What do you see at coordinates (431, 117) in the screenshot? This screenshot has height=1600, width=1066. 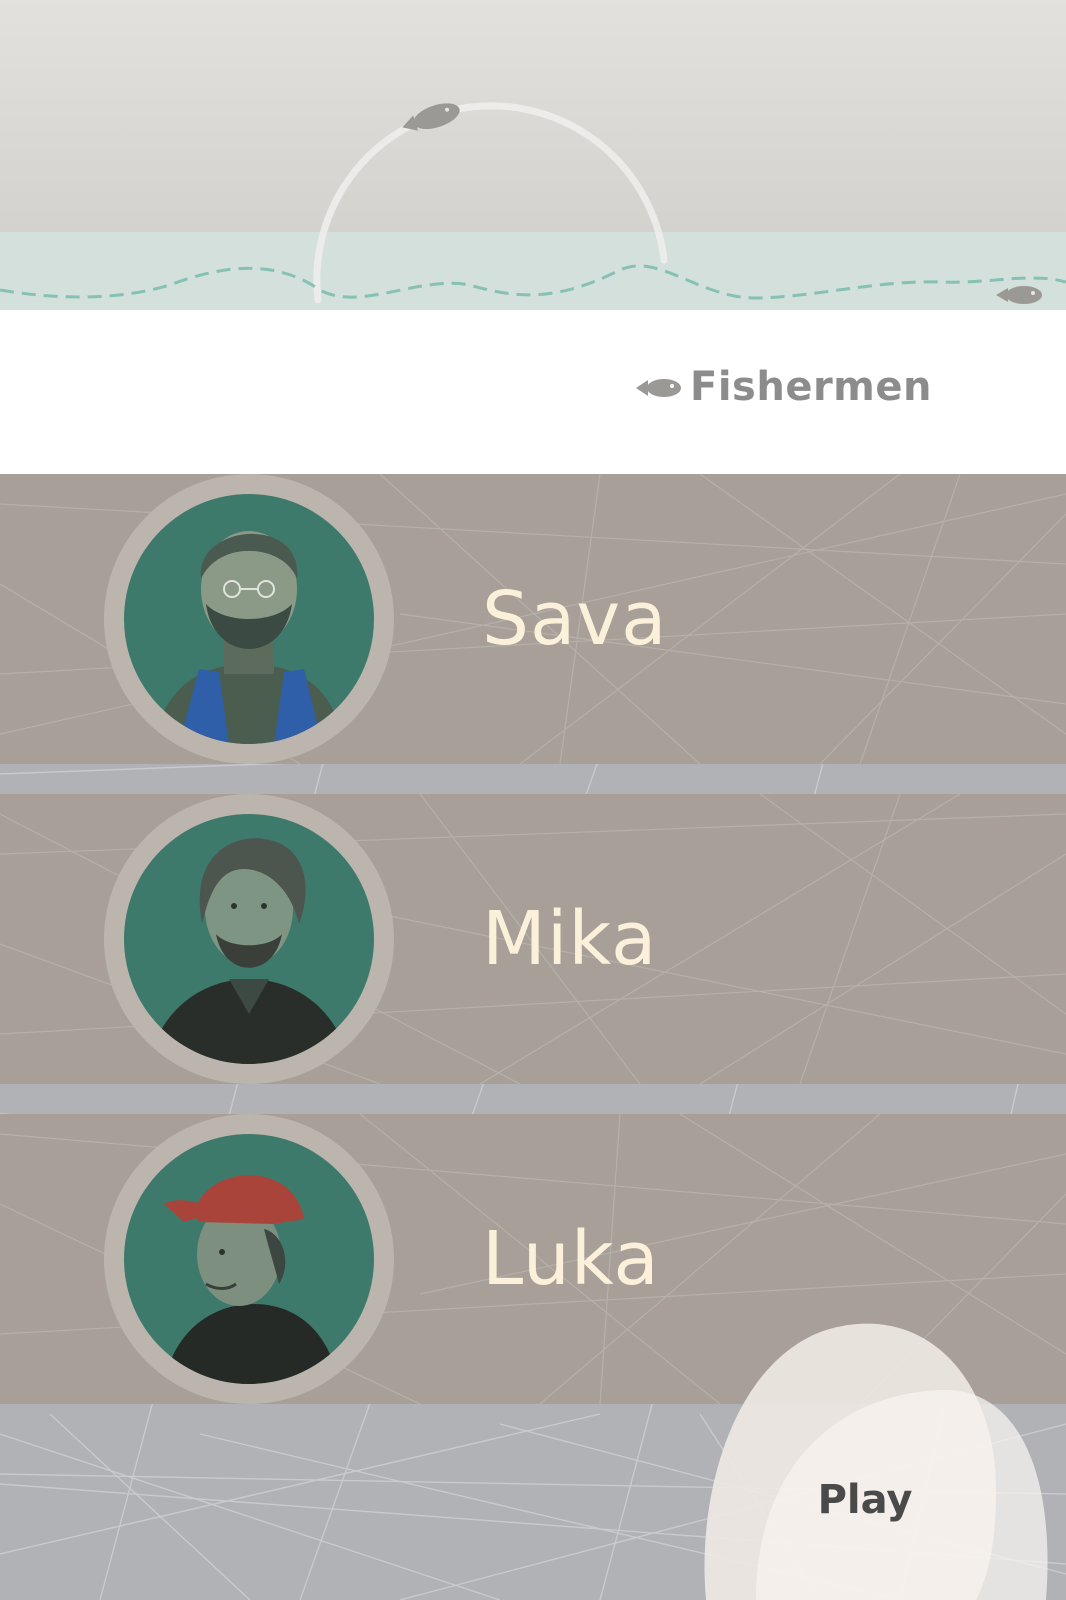 I see `flying-fish-icon` at bounding box center [431, 117].